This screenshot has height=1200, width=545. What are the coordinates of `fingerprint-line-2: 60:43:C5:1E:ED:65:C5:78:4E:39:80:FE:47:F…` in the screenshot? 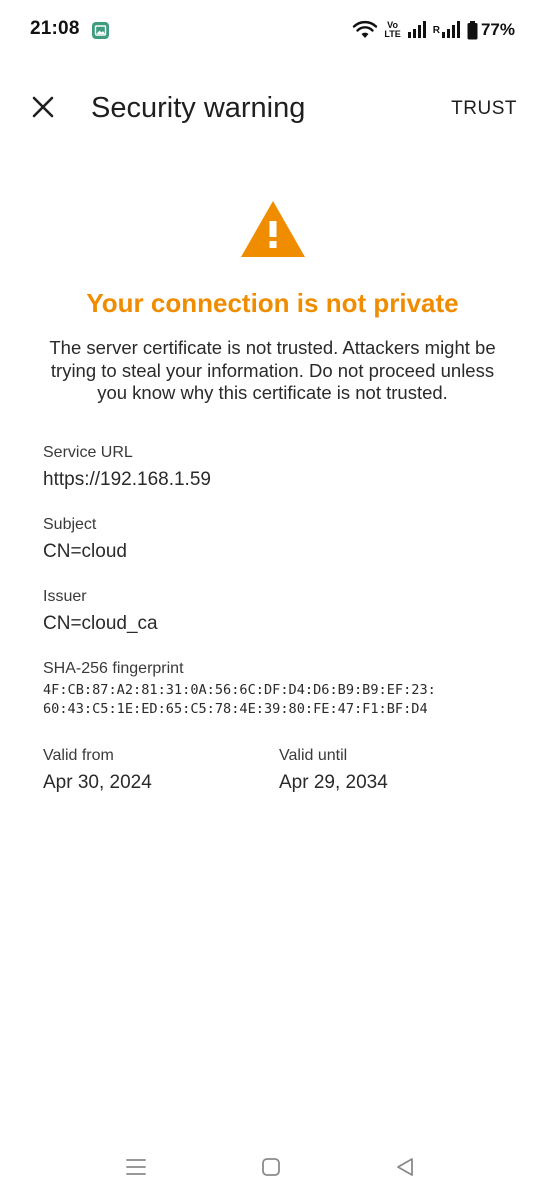 It's located at (235, 709).